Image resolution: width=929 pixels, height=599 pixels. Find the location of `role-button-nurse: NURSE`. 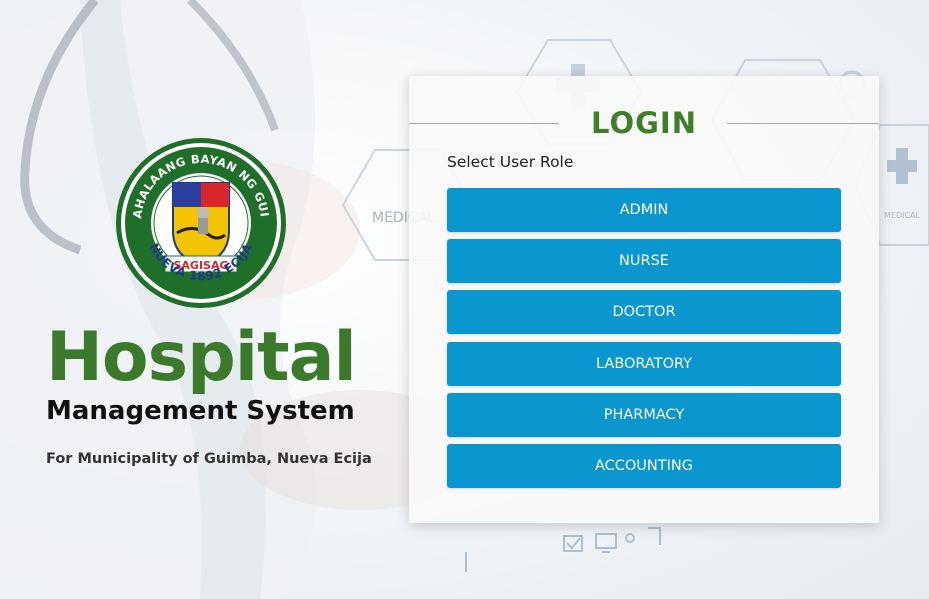

role-button-nurse: NURSE is located at coordinates (644, 261).